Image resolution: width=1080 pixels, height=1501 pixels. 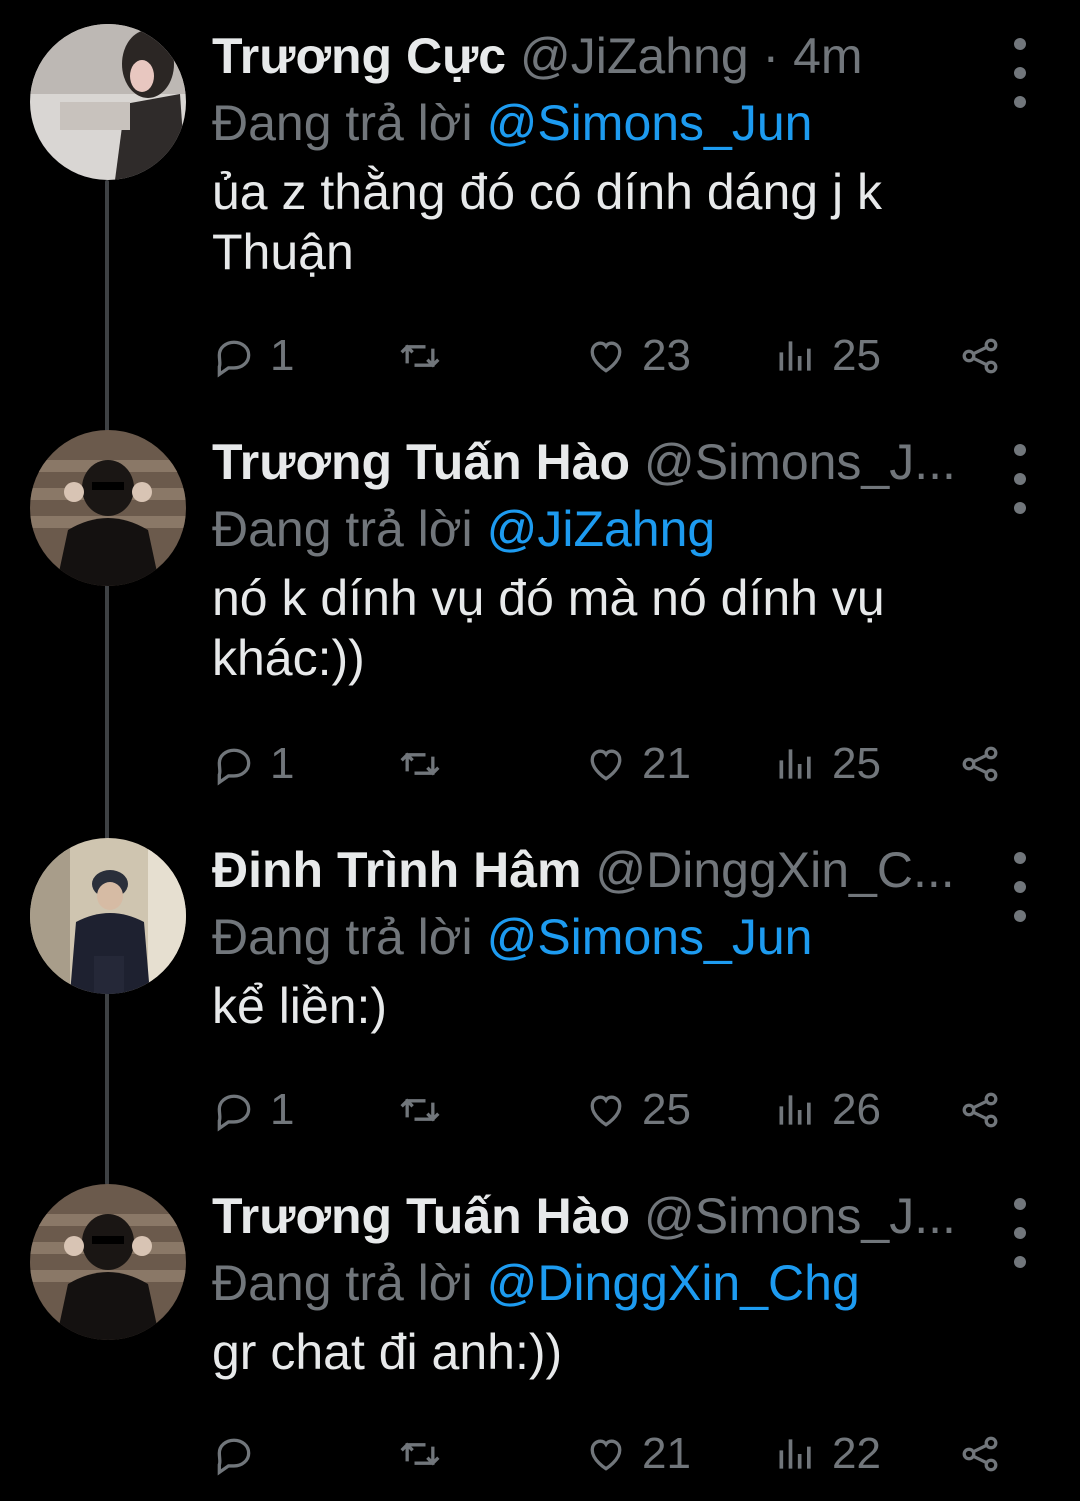 What do you see at coordinates (387, 1352) in the screenshot?
I see `tweet-text-line: gr chat đi anh:))` at bounding box center [387, 1352].